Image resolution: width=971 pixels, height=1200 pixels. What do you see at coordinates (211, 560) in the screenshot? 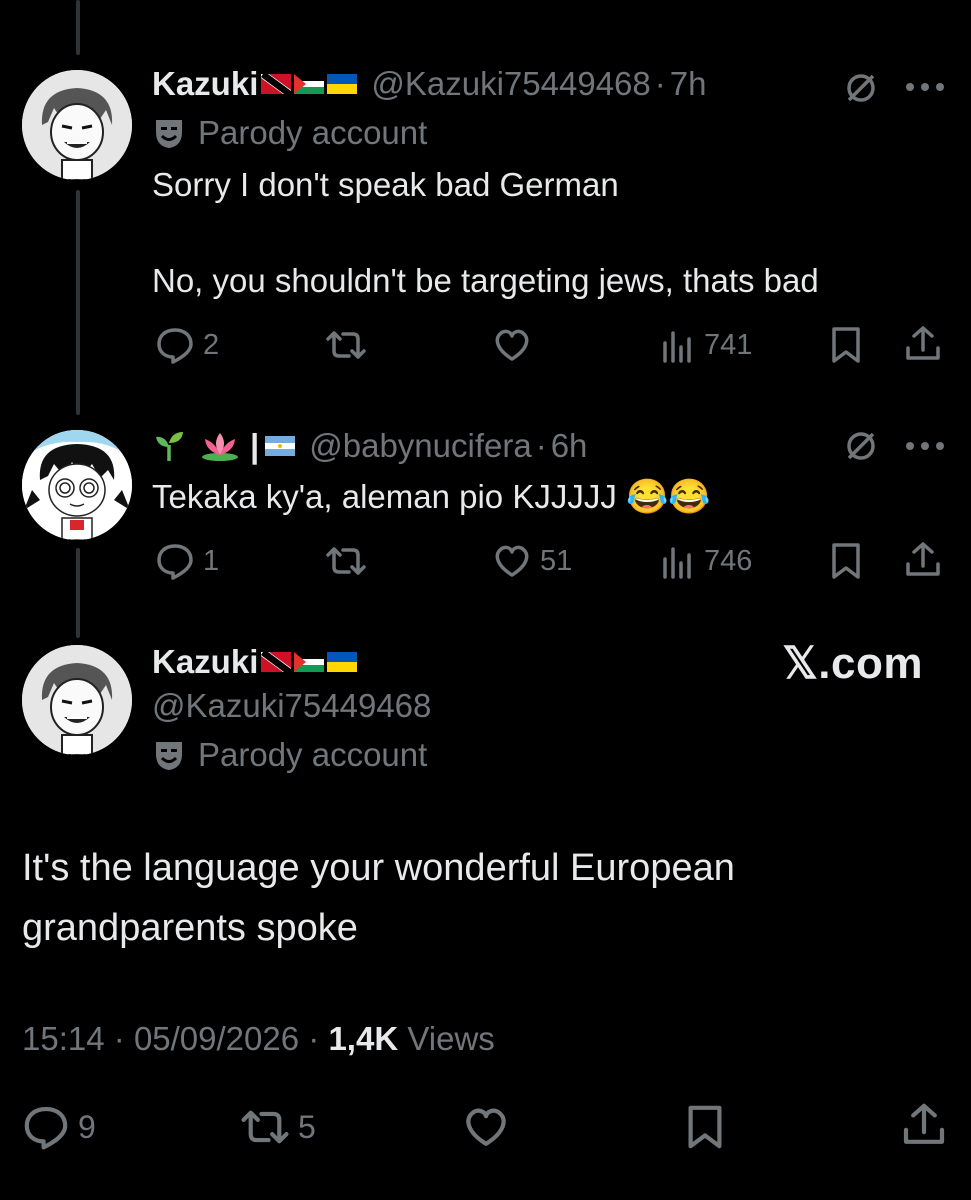
I see `reply-count: 1` at bounding box center [211, 560].